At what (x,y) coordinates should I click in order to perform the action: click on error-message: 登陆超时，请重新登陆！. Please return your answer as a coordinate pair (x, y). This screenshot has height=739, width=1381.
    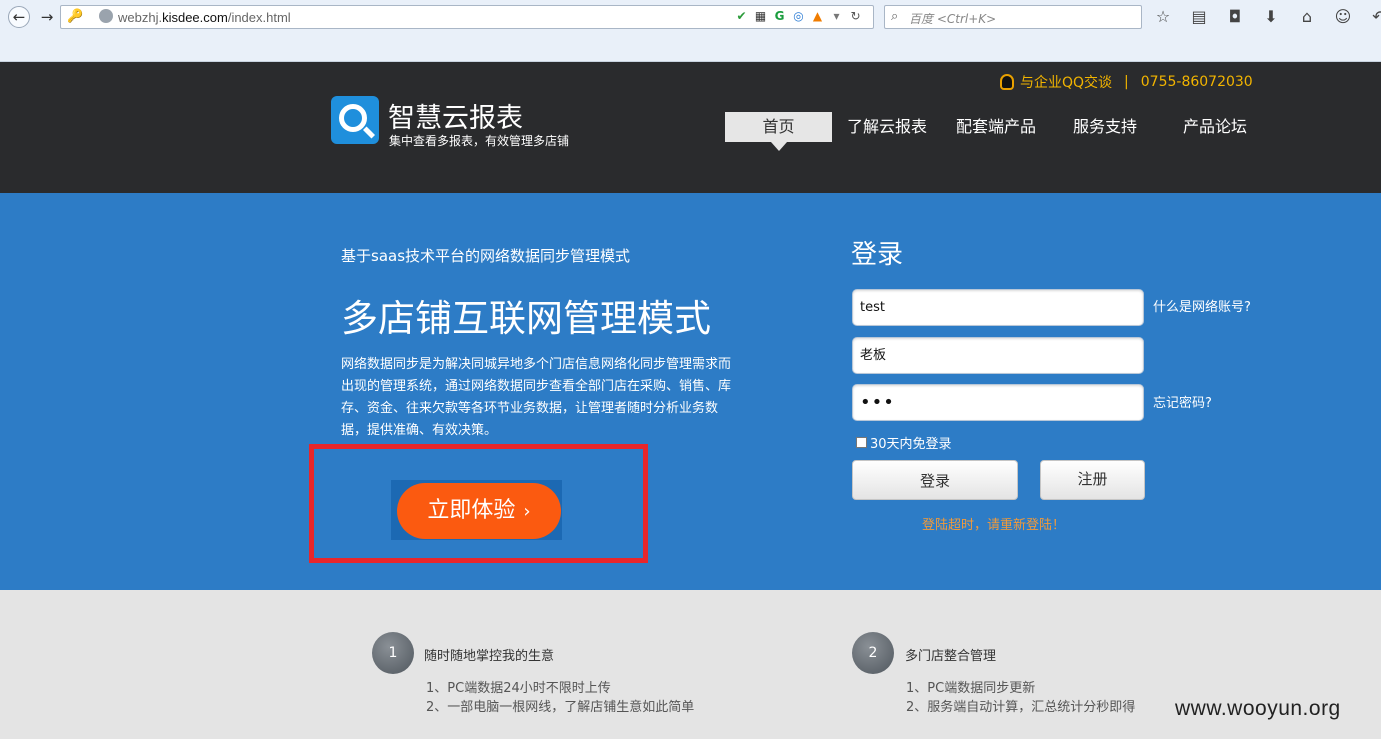
    Looking at the image, I should click on (994, 525).